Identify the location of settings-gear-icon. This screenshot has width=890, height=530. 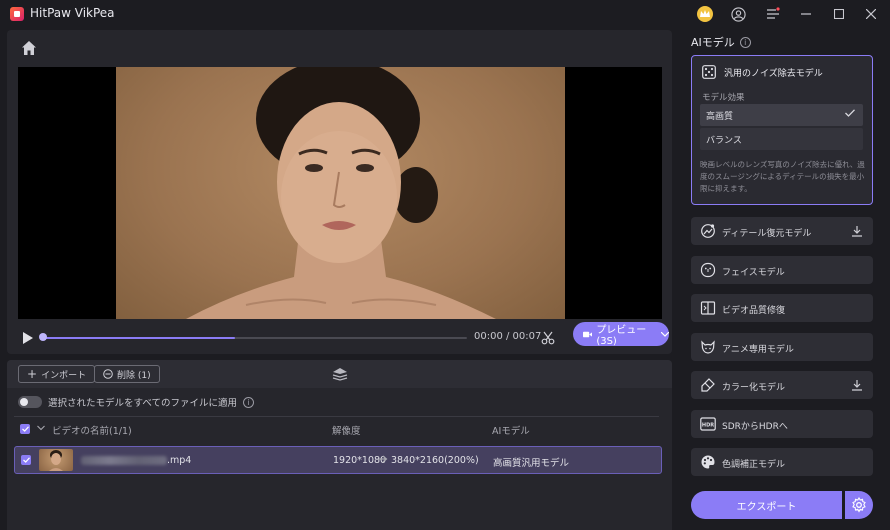
(859, 505).